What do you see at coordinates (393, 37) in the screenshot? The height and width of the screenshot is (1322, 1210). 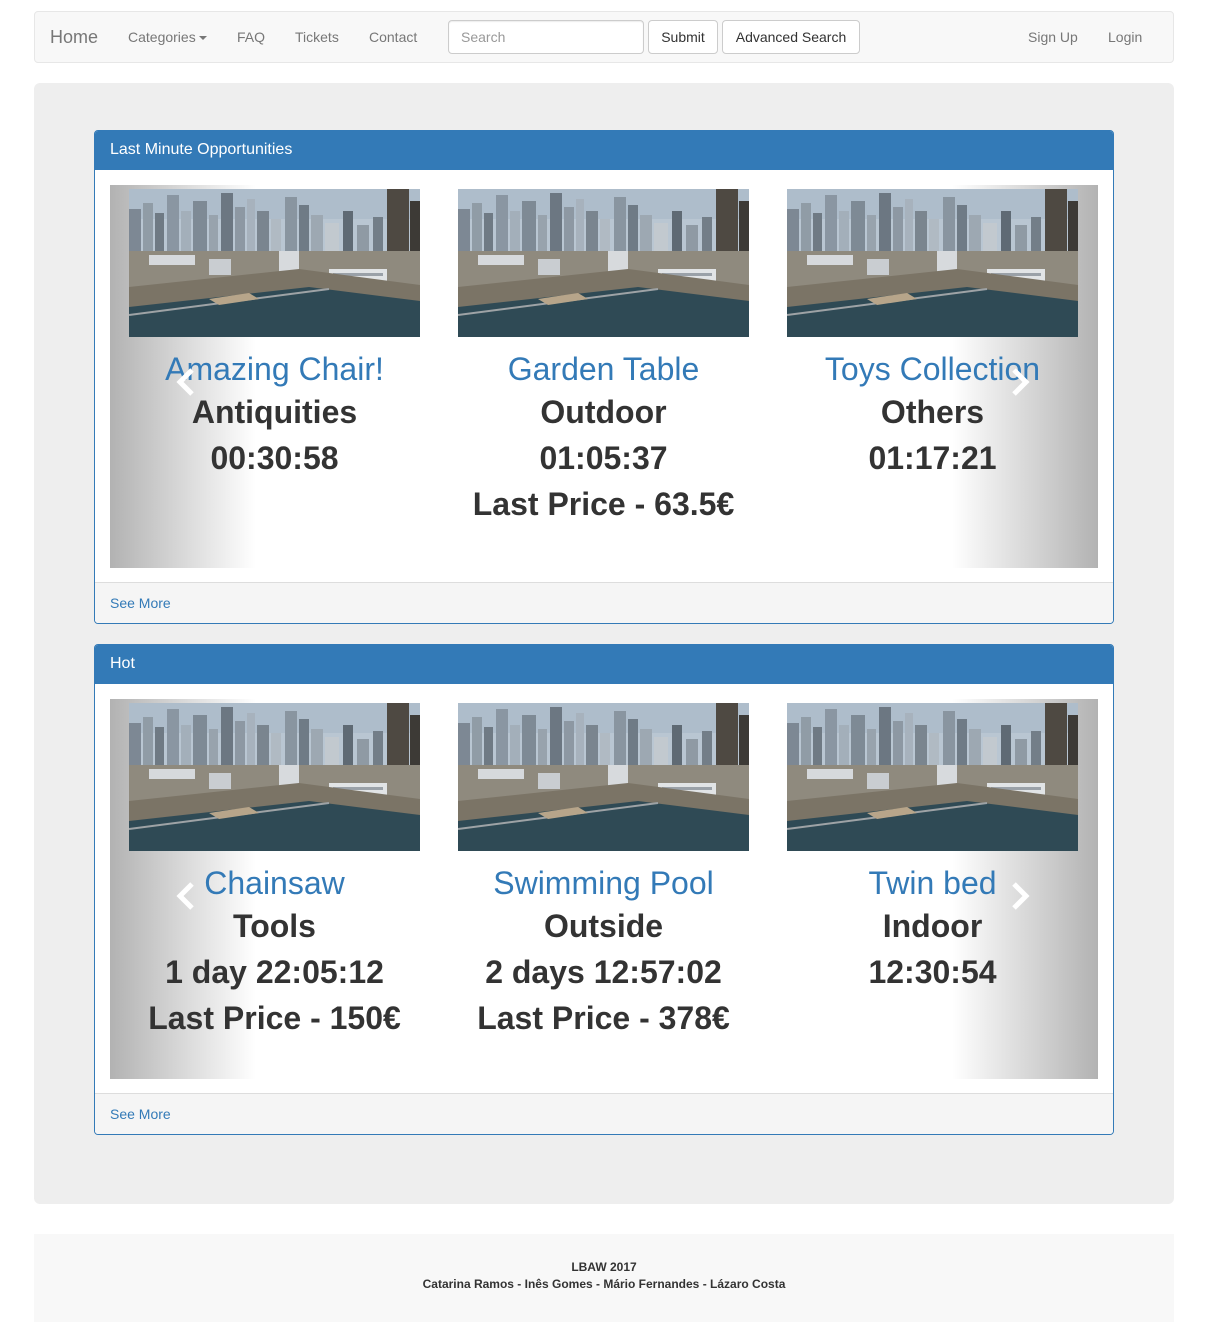 I see `contact-link: Contact` at bounding box center [393, 37].